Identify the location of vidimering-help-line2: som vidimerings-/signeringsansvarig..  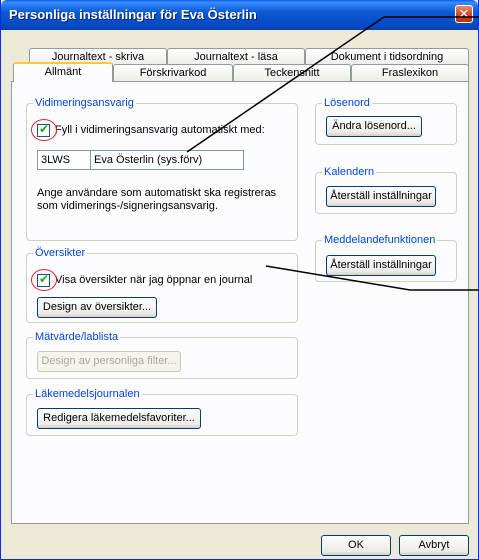
(127, 206).